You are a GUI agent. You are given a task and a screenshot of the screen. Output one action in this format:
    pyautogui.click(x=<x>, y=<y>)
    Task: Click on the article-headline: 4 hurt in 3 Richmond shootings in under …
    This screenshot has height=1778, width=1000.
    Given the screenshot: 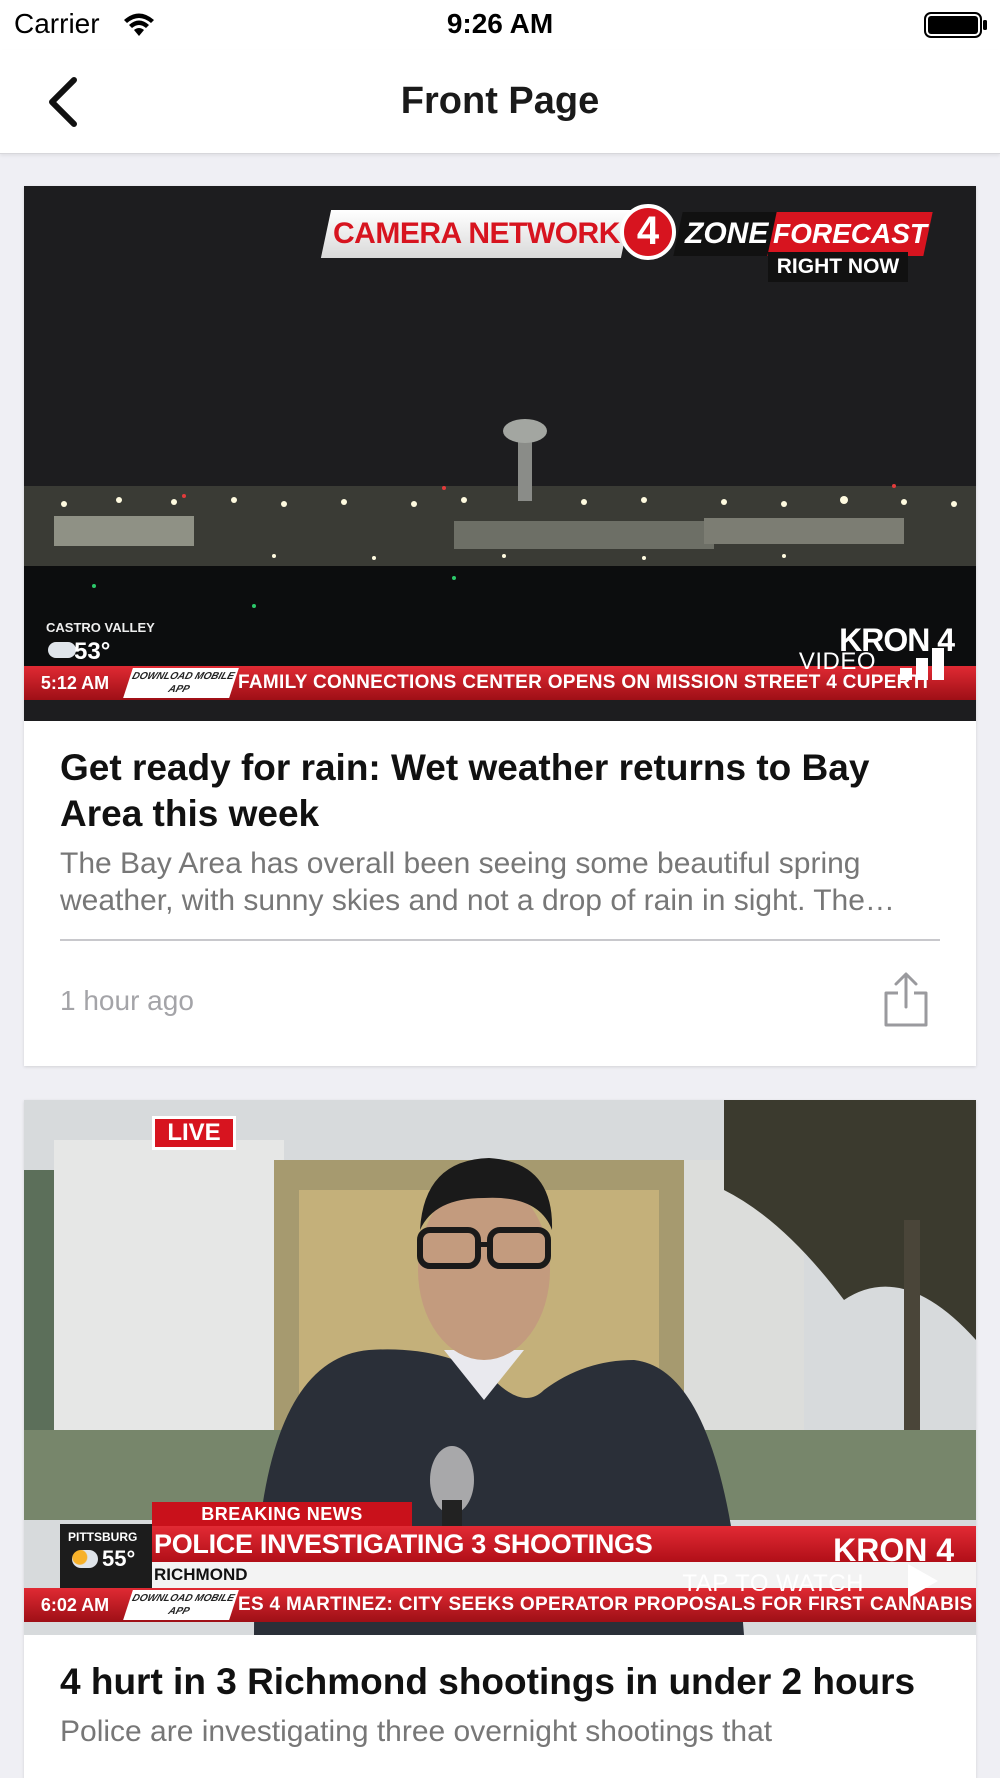 What is the action you would take?
    pyautogui.click(x=500, y=1682)
    